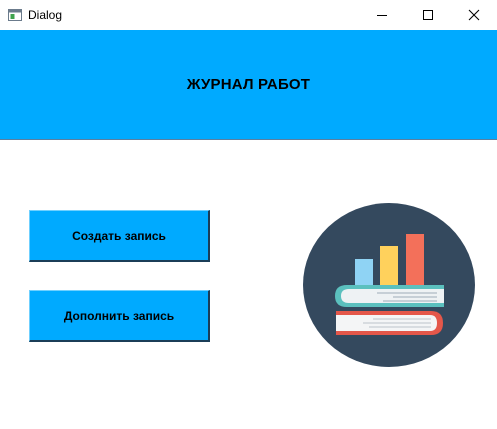  I want to click on minimize-icon, so click(382, 15).